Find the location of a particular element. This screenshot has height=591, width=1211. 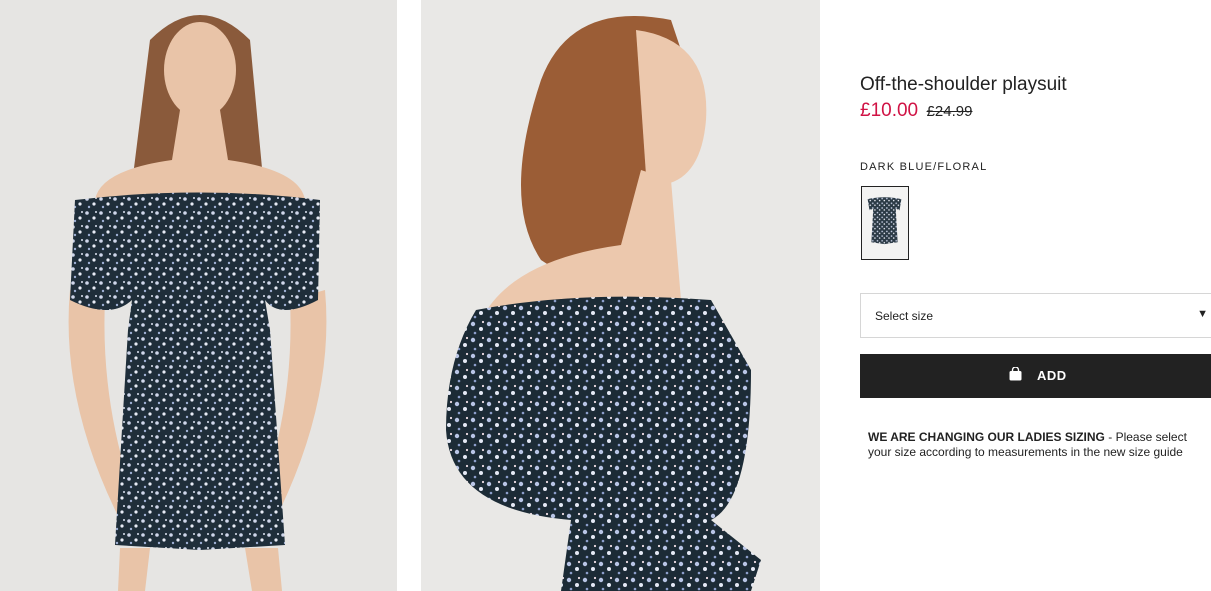

sale-price: £10.00 is located at coordinates (889, 110).